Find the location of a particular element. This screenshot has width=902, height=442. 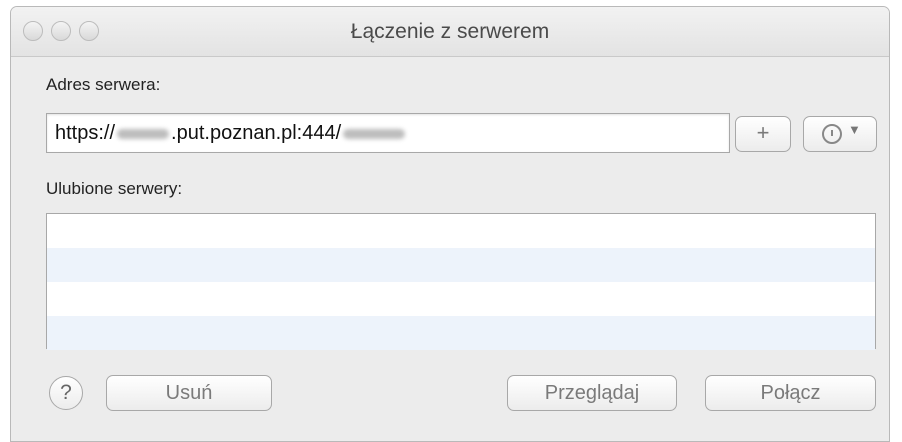

connect-button: Połącz is located at coordinates (790, 393).